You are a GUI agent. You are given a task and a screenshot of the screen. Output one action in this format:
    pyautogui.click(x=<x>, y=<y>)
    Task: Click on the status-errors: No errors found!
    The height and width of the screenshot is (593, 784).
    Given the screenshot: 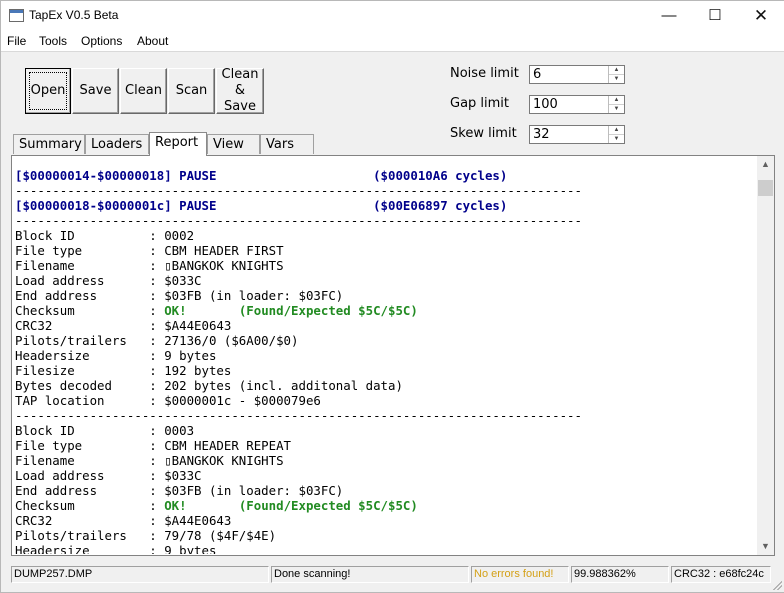 What is the action you would take?
    pyautogui.click(x=520, y=574)
    